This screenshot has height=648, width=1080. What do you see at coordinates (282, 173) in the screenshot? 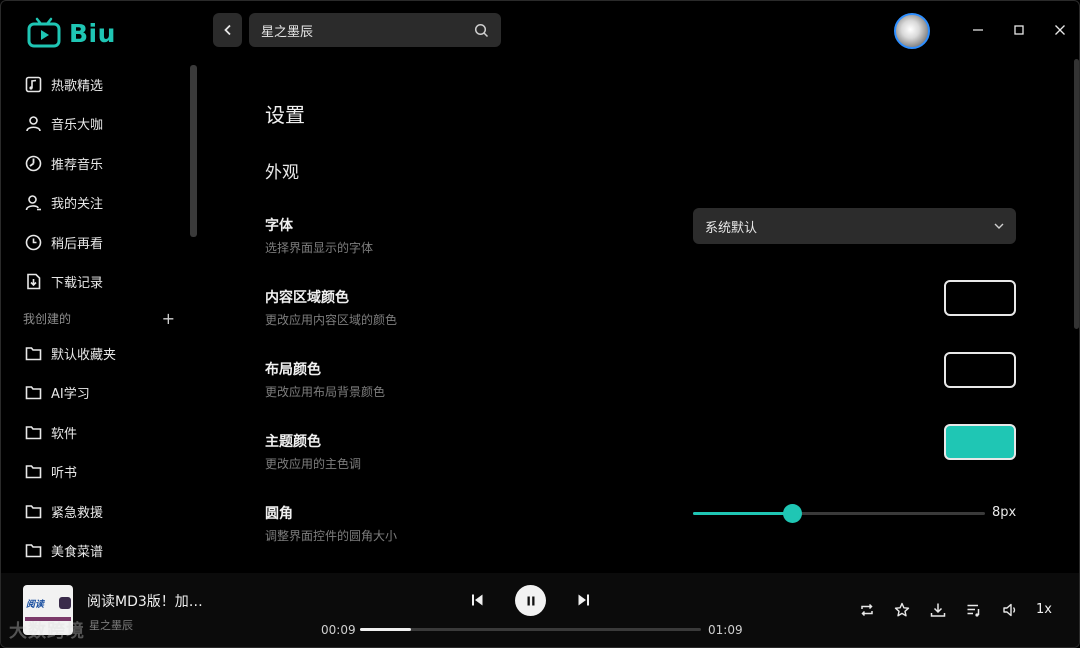
I see `section-title: 外观` at bounding box center [282, 173].